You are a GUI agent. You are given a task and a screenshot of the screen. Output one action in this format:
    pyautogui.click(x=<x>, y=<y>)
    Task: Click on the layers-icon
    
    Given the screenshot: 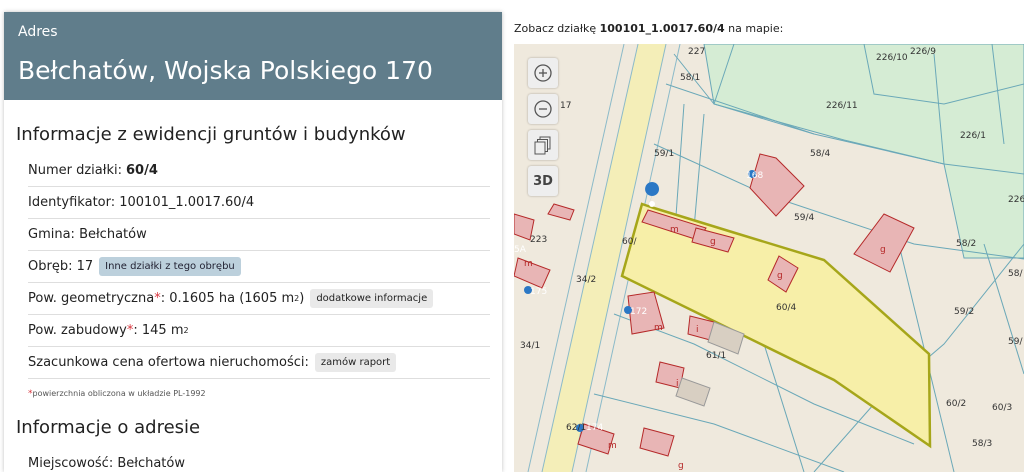 What is the action you would take?
    pyautogui.click(x=542, y=145)
    